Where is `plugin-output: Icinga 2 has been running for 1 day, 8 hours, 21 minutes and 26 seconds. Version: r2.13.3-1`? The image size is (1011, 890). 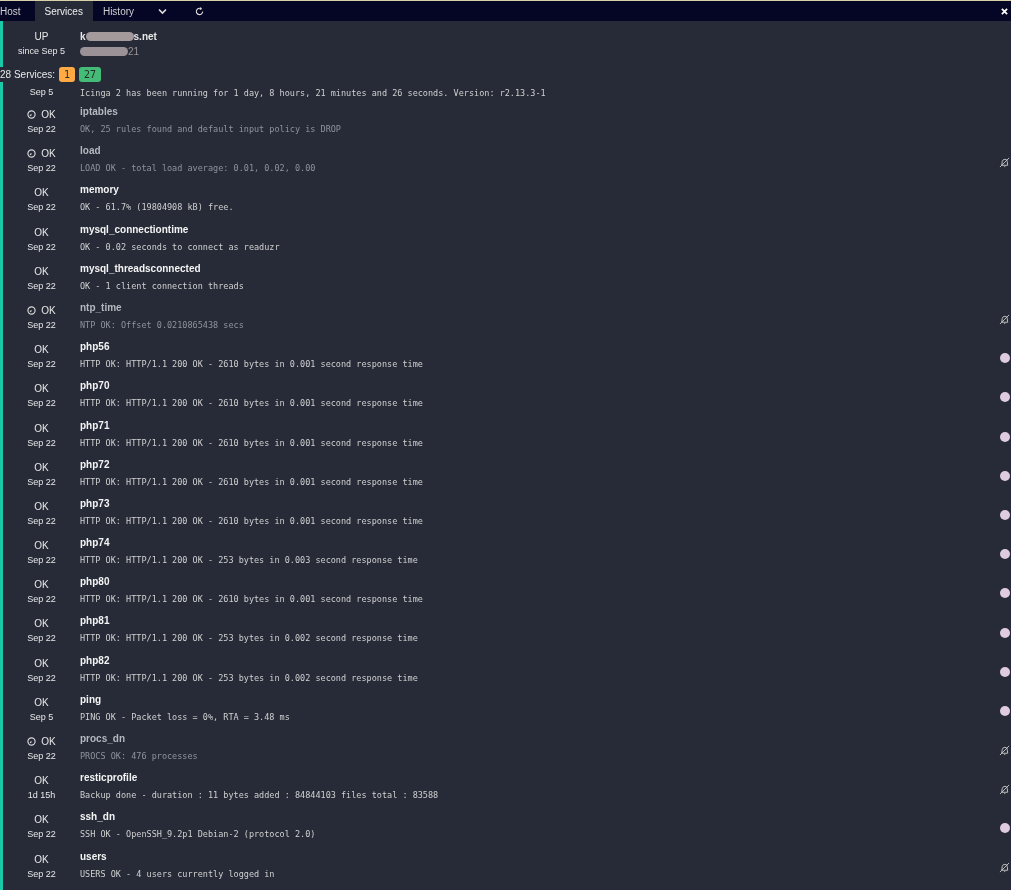 plugin-output: Icinga 2 has been running for 1 day, 8 hours, 21 minutes and 26 seconds. Version: r2.13.3-1 is located at coordinates (313, 93).